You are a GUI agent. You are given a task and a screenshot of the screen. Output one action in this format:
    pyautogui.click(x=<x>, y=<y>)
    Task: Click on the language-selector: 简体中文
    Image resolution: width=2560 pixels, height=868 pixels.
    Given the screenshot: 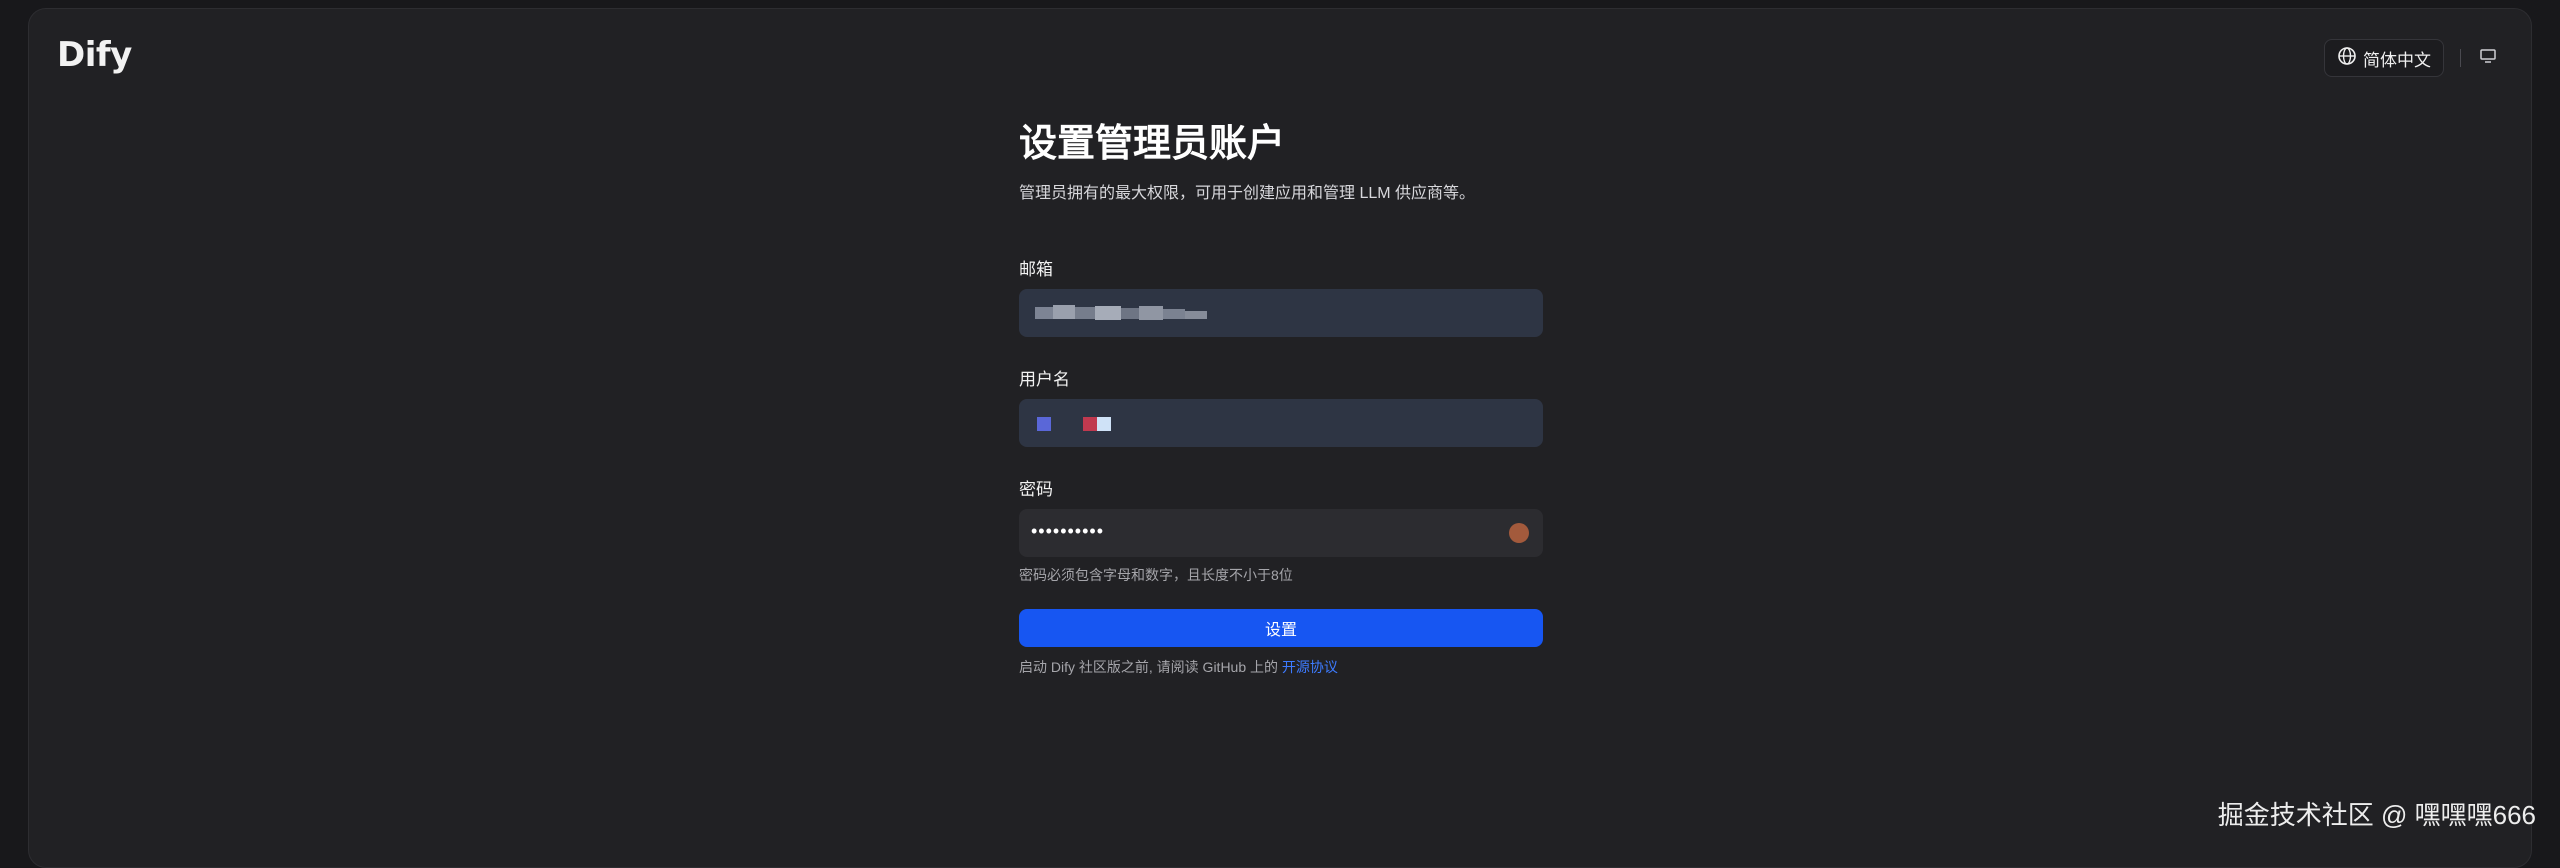 What is the action you would take?
    pyautogui.click(x=2384, y=58)
    